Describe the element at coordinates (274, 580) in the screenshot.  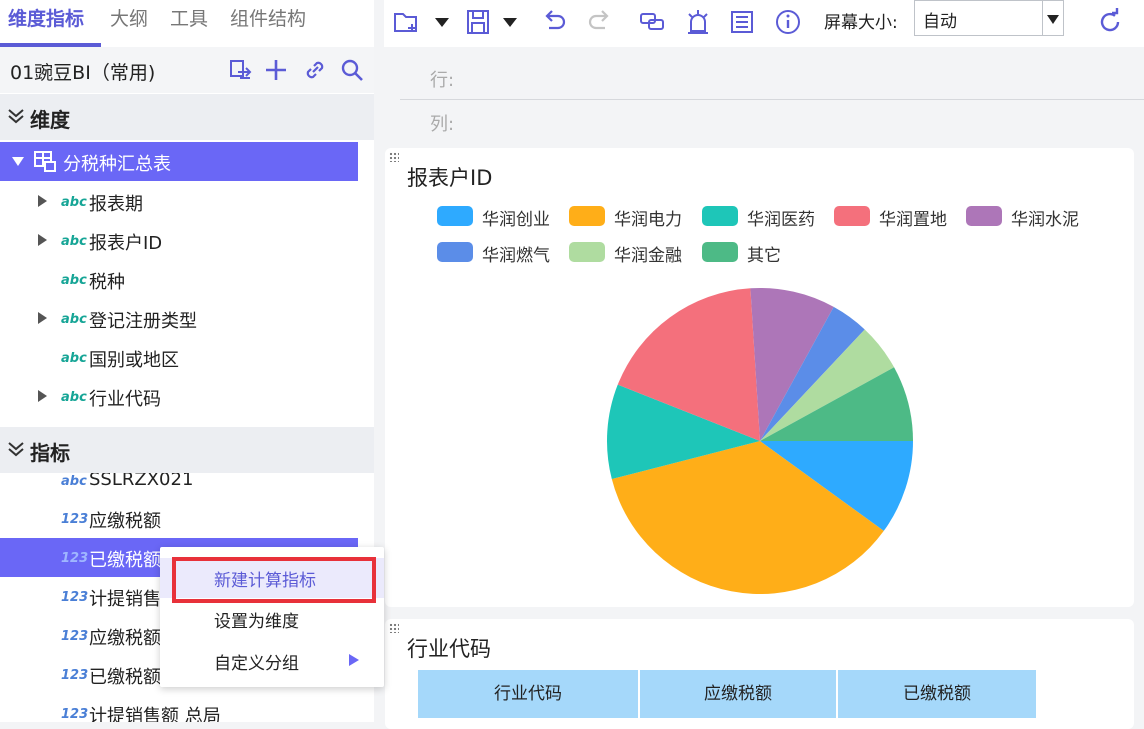
I see `highlight-box` at that location.